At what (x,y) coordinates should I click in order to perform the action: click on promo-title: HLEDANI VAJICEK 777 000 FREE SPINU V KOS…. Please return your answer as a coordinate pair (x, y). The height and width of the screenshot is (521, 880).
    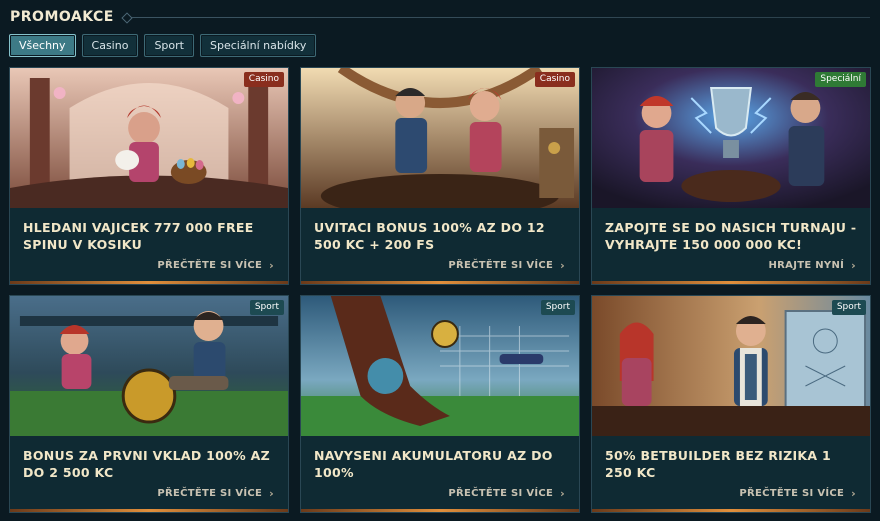
    Looking at the image, I should click on (138, 236).